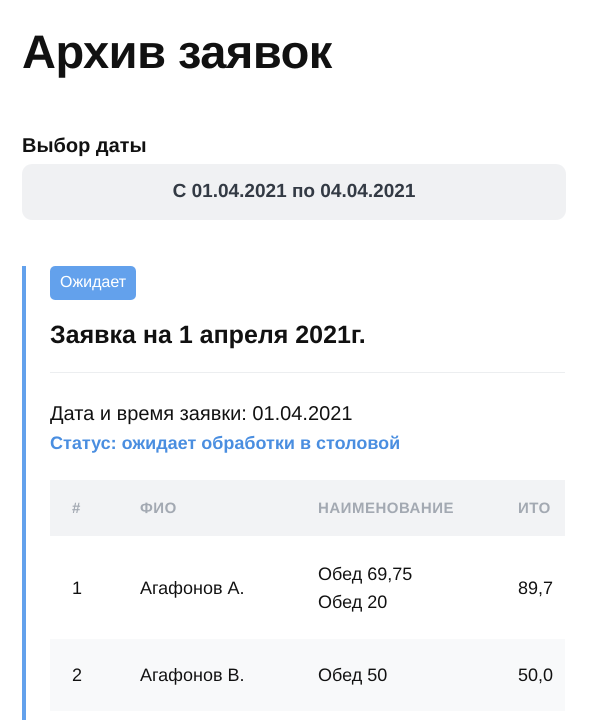 This screenshot has height=720, width=589. Describe the element at coordinates (294, 192) in the screenshot. I see `date-range-button: С 01.04.2021 по 04.04.2021` at that location.